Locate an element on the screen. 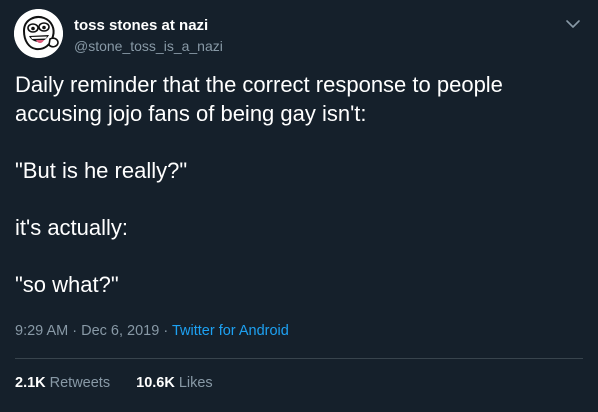 The width and height of the screenshot is (598, 412). likes-stat: 10.6K Likes is located at coordinates (174, 383).